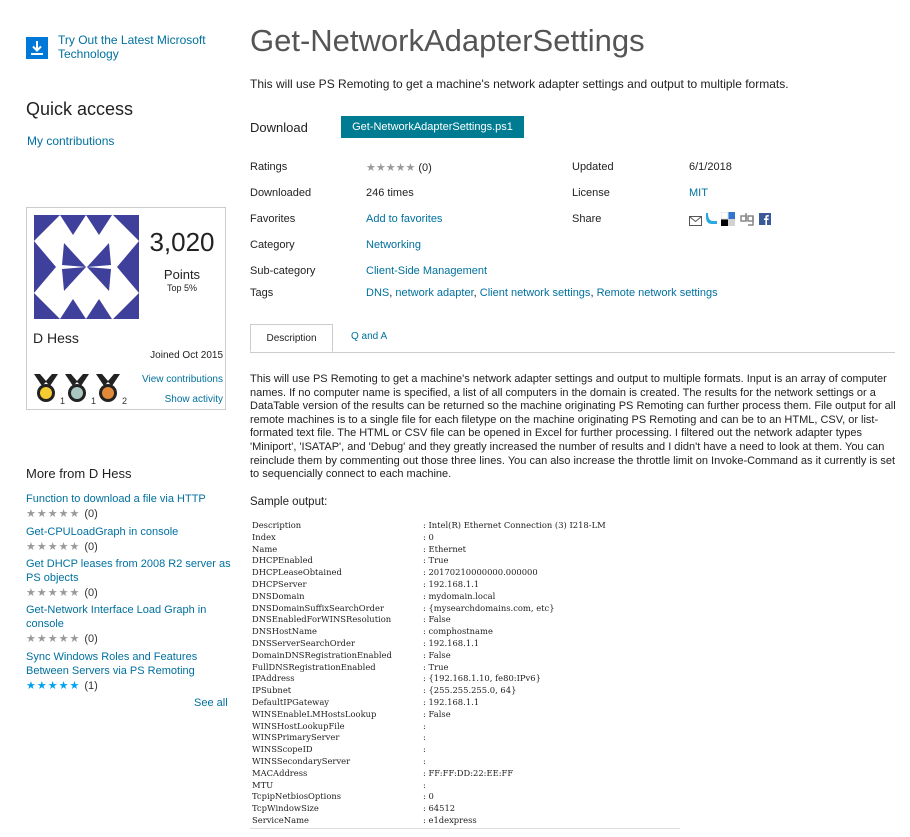 The image size is (910, 837). What do you see at coordinates (445, 548) in the screenshot?
I see `code-value: : Ethernet` at bounding box center [445, 548].